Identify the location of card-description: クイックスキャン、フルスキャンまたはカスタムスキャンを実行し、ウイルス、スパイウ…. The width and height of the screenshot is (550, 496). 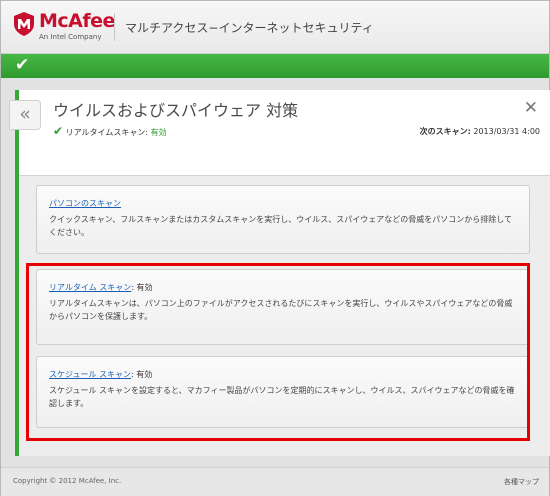
(281, 226).